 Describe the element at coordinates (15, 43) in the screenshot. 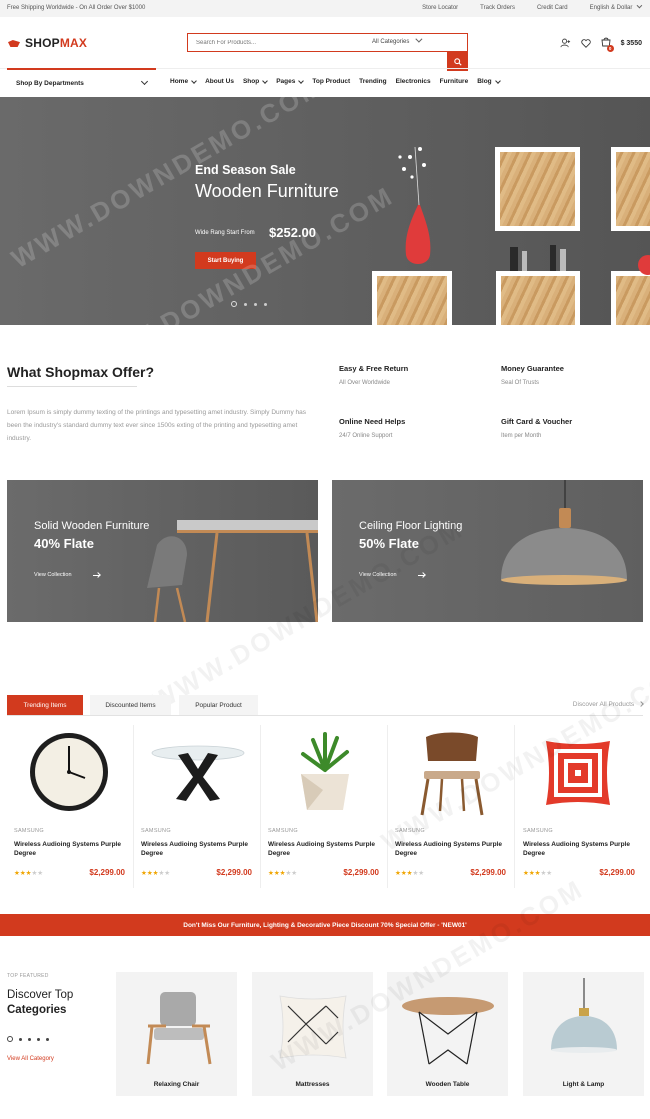

I see `logo-icon` at that location.